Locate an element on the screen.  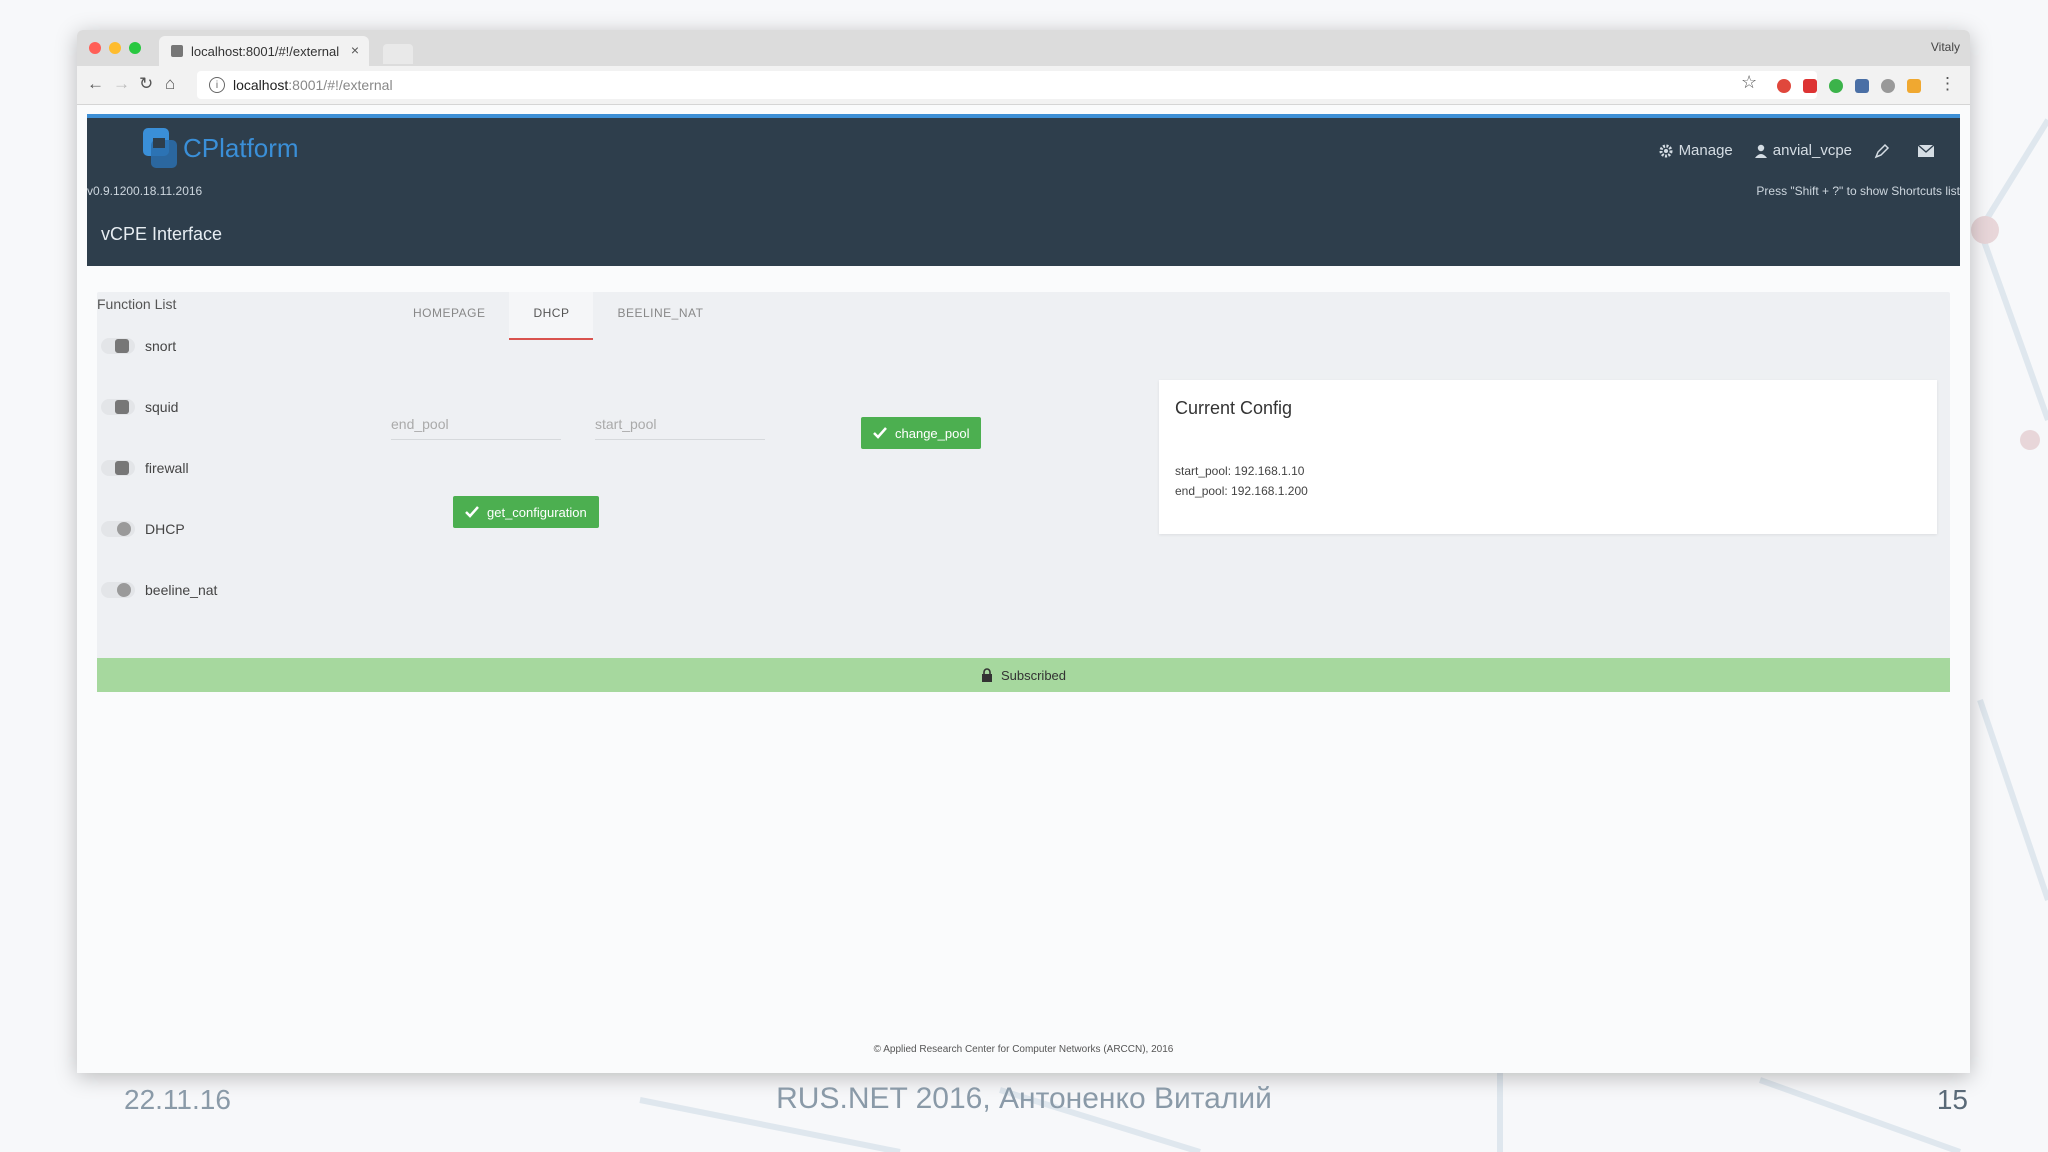
url-bar: i localhost :8001/#!/external is located at coordinates (1007, 85).